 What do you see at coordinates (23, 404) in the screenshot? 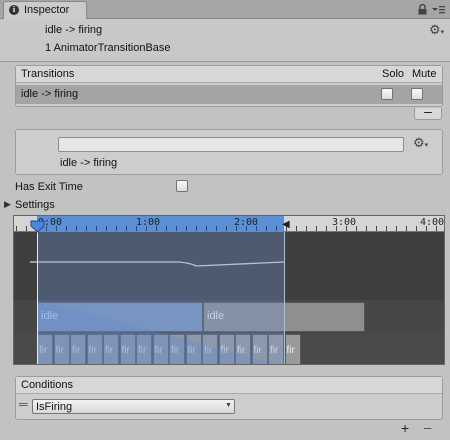
I see `drag-handle-icon: ═` at bounding box center [23, 404].